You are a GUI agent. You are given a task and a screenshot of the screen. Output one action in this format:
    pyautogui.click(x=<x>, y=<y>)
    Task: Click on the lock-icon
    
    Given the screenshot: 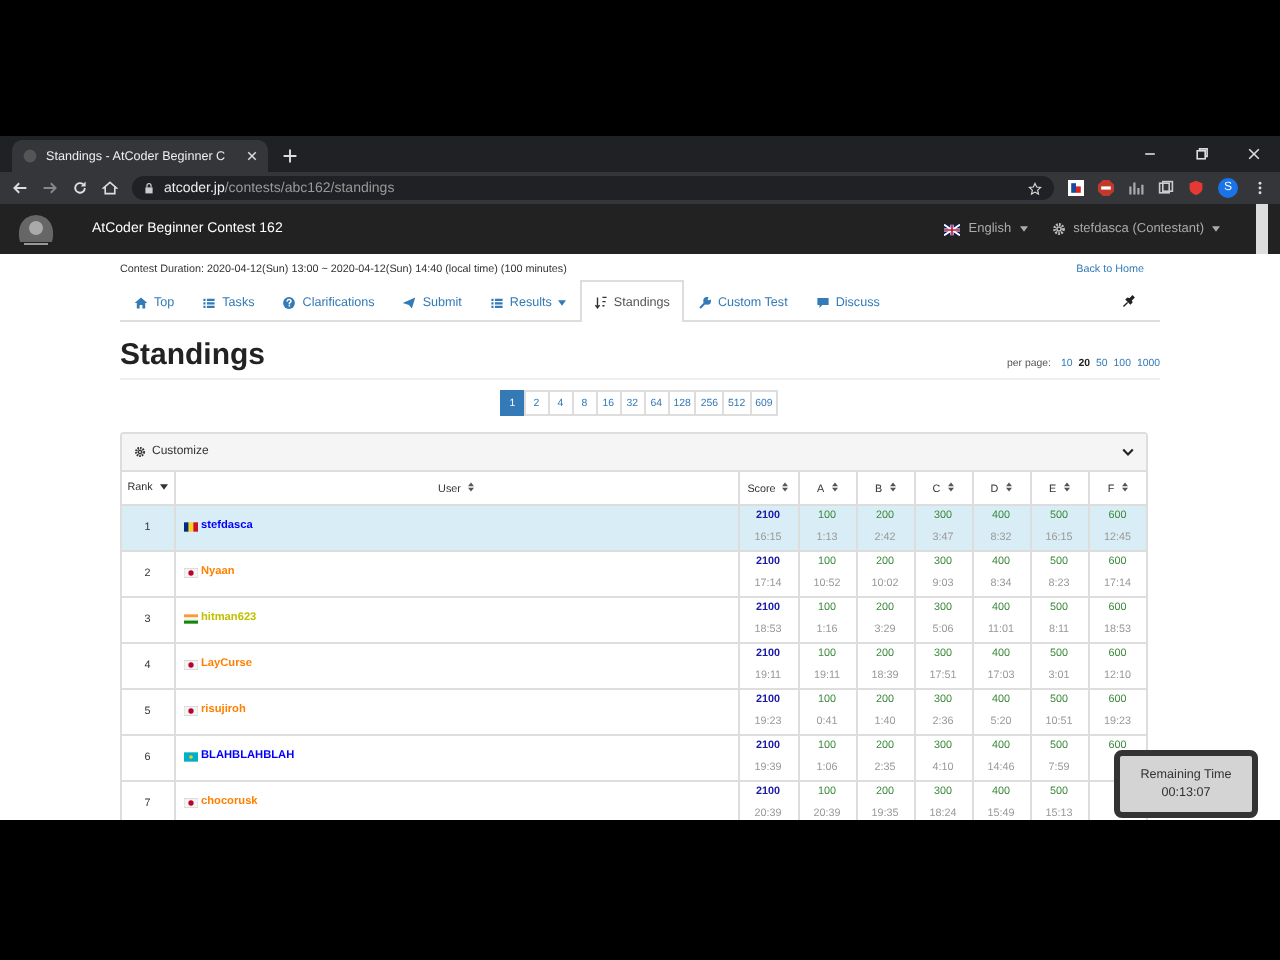 What is the action you would take?
    pyautogui.click(x=149, y=188)
    